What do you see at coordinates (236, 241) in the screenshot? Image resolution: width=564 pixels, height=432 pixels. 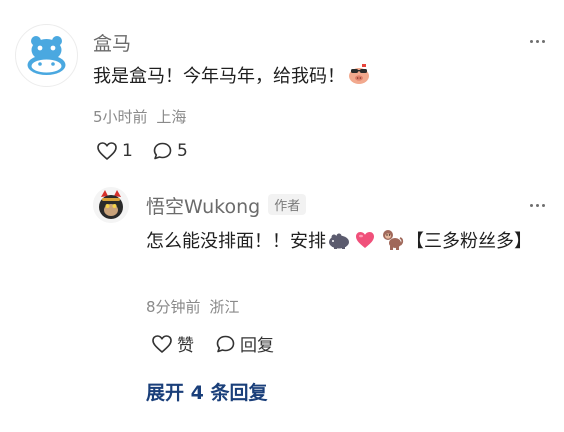 I see `reply-text-part1: 怎么能没排面！！安排` at bounding box center [236, 241].